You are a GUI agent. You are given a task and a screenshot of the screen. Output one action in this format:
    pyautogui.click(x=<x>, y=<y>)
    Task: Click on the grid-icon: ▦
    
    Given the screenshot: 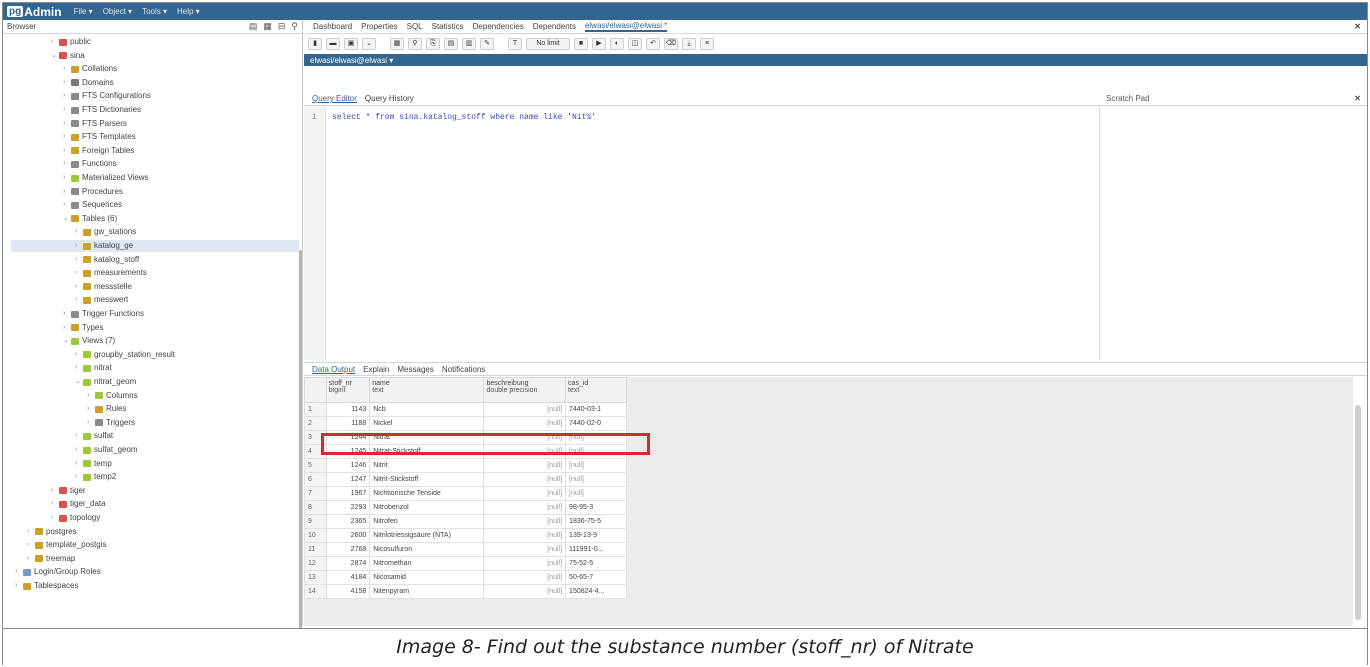 What is the action you would take?
    pyautogui.click(x=397, y=43)
    